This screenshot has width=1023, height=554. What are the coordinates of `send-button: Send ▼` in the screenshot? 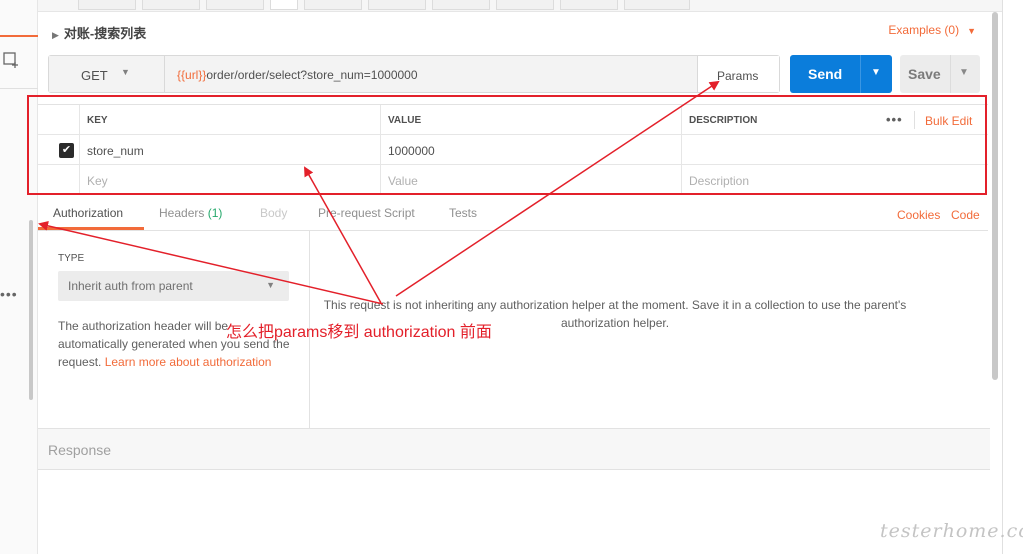 It's located at (841, 74).